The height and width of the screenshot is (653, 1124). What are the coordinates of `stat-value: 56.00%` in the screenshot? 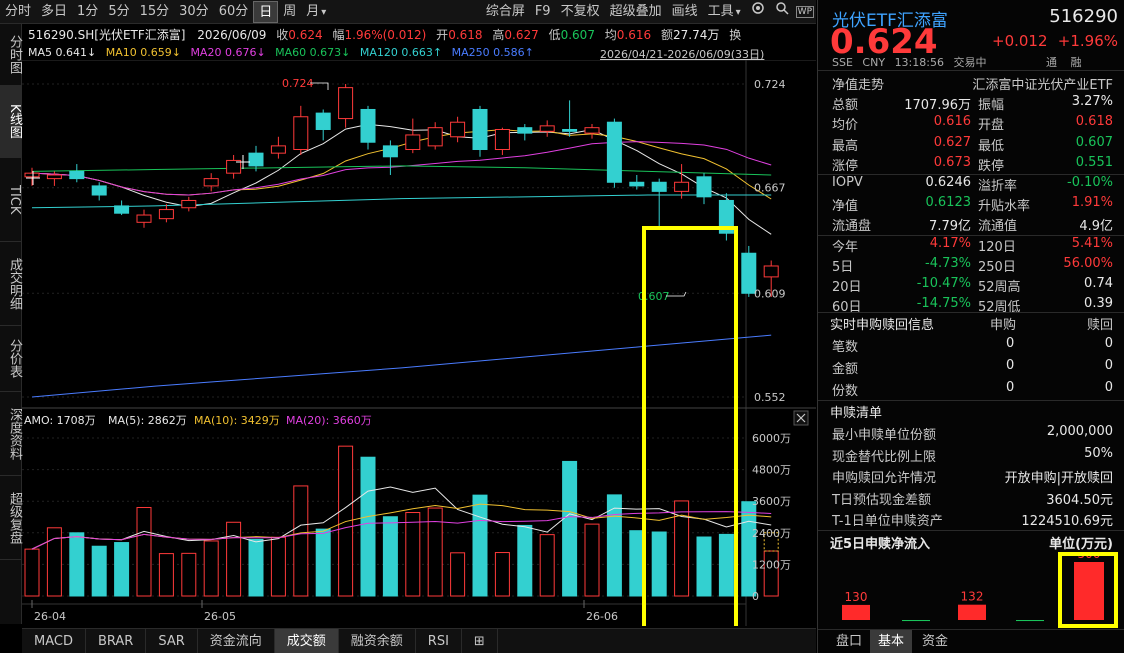 It's located at (1088, 263).